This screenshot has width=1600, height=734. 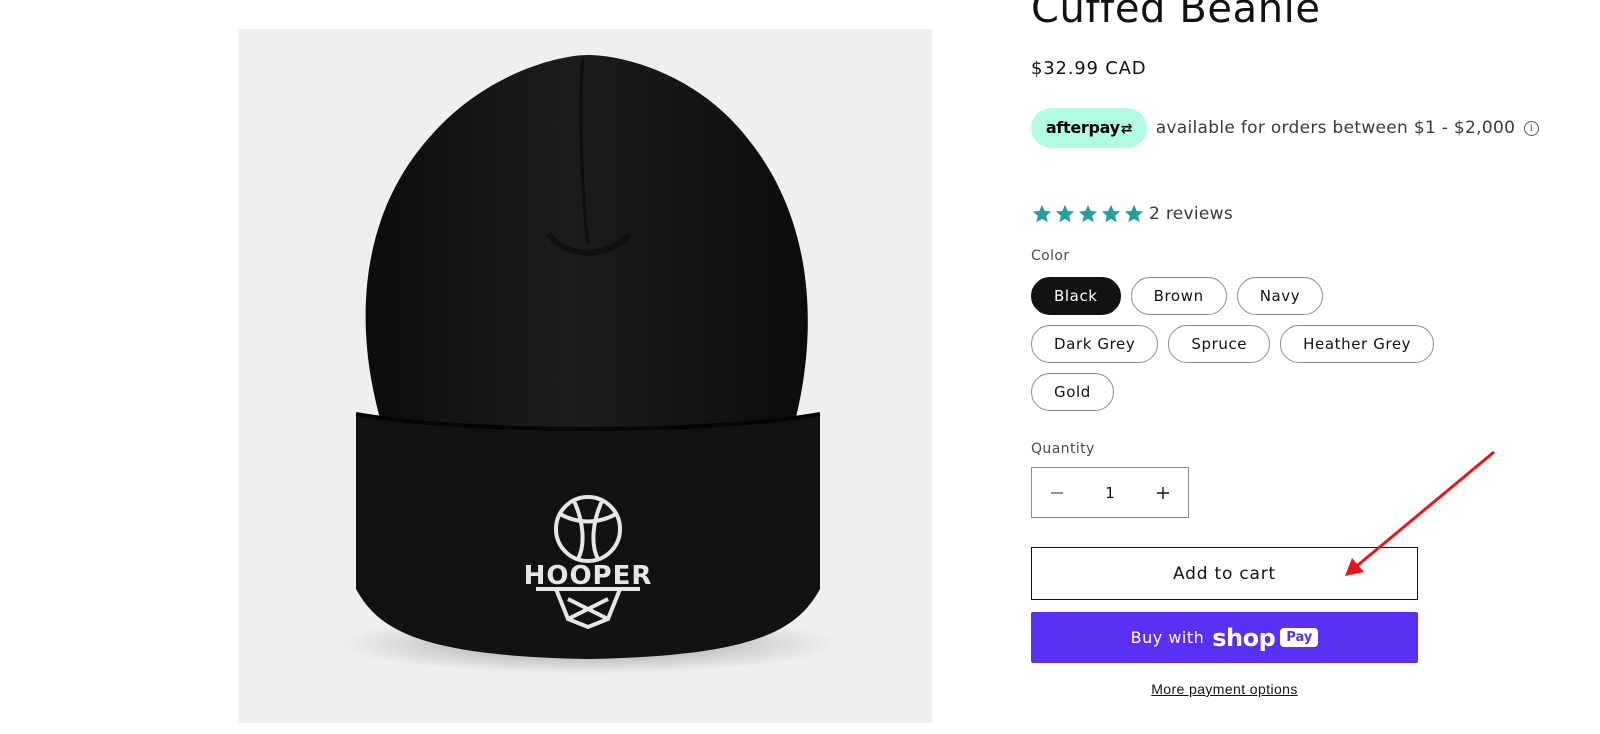 What do you see at coordinates (1063, 449) in the screenshot?
I see `quantity-label: Quantity` at bounding box center [1063, 449].